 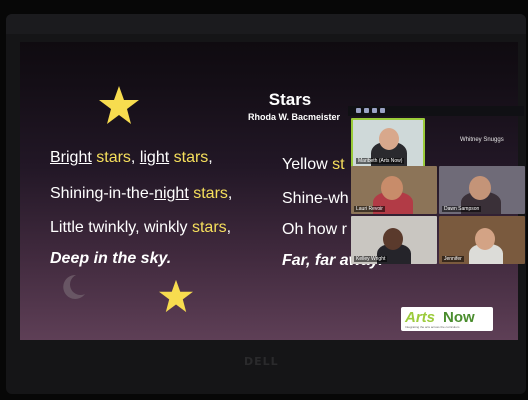 I want to click on tile-name: Lauri Revoir, so click(x=369, y=209).